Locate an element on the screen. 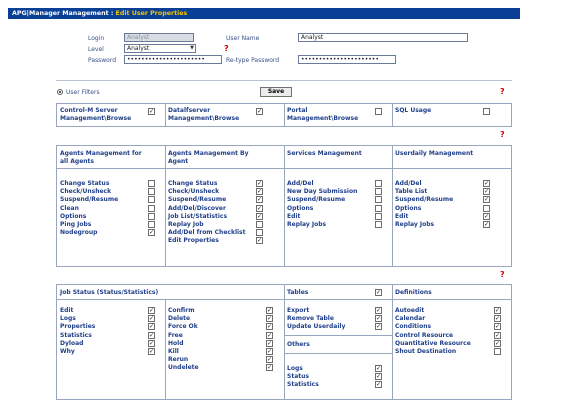 This screenshot has width=582, height=412. confirm-checkbox: ✓ is located at coordinates (269, 310).